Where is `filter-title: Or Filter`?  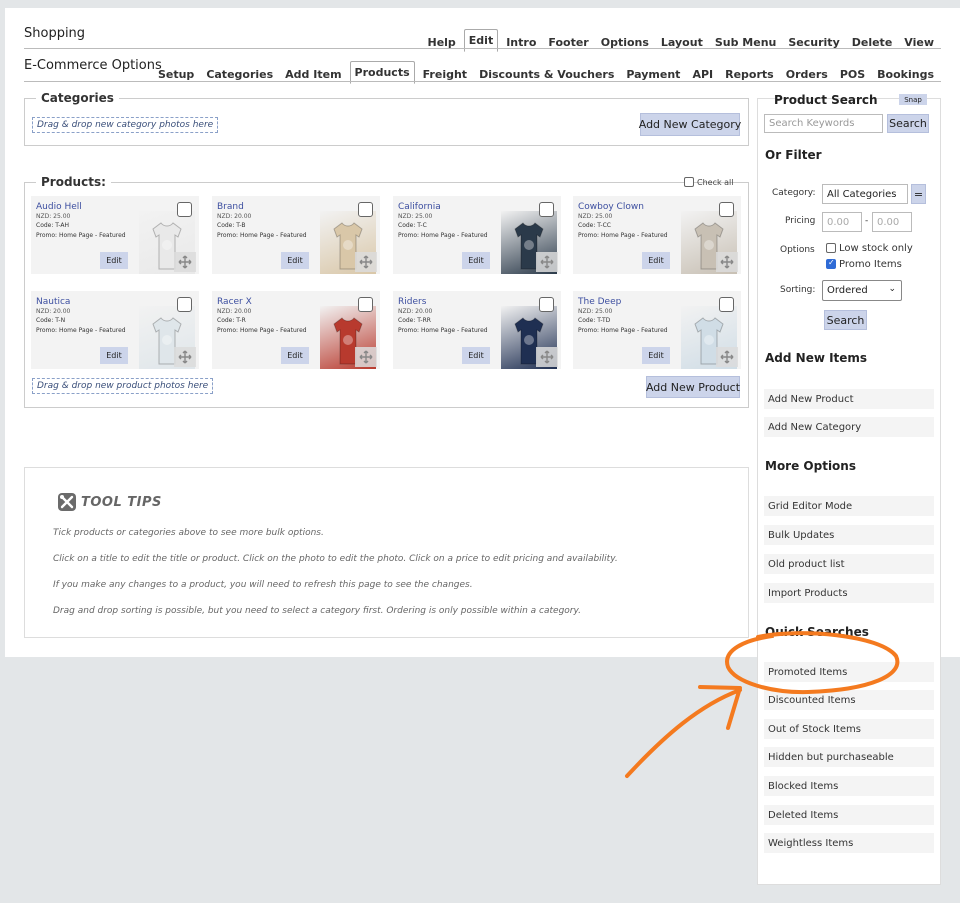 filter-title: Or Filter is located at coordinates (793, 155).